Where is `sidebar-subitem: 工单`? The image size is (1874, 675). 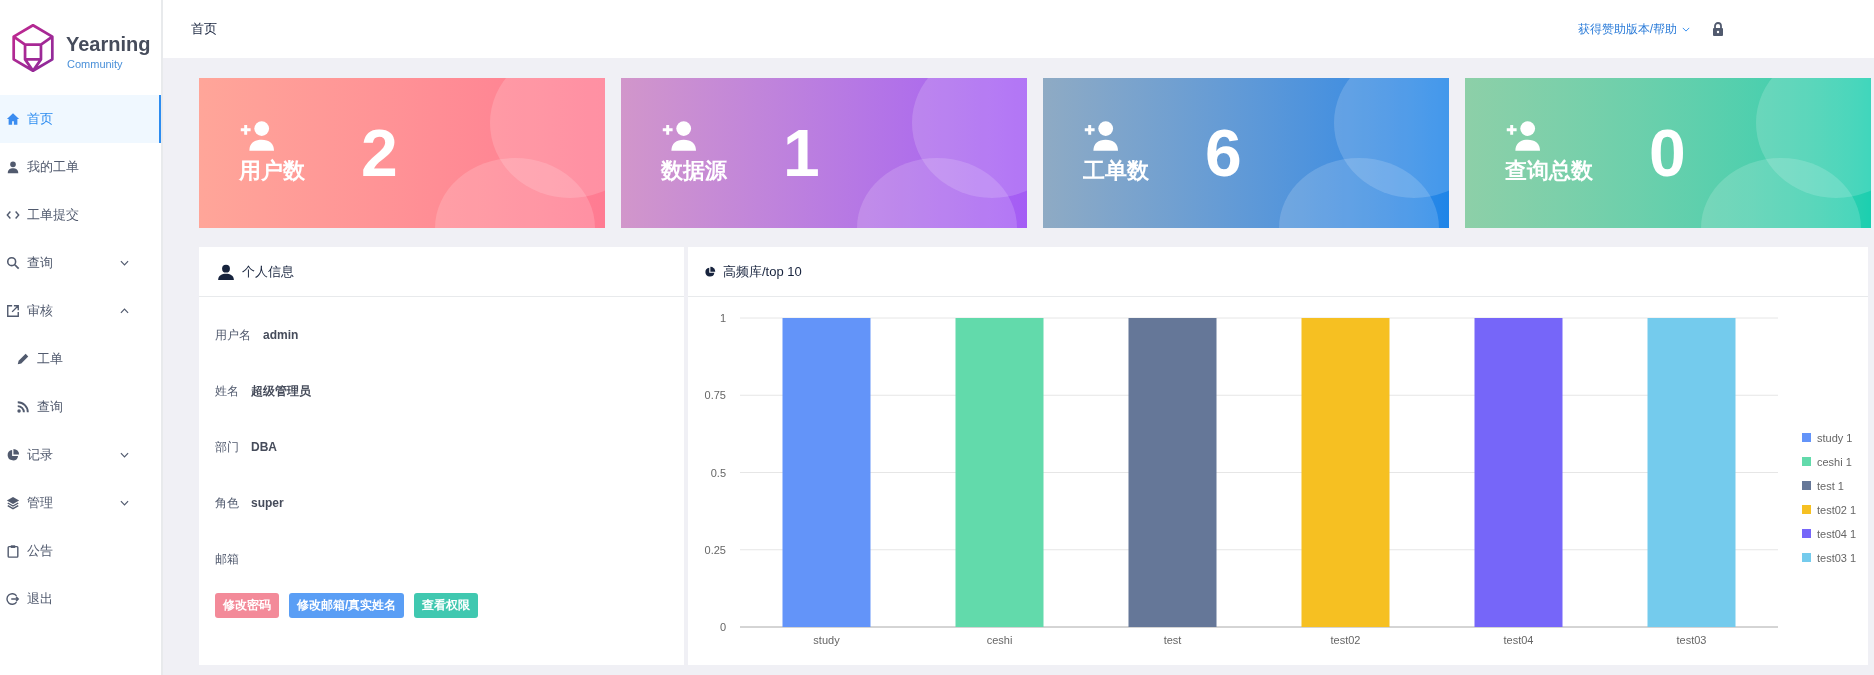
sidebar-subitem: 工单 is located at coordinates (80, 359).